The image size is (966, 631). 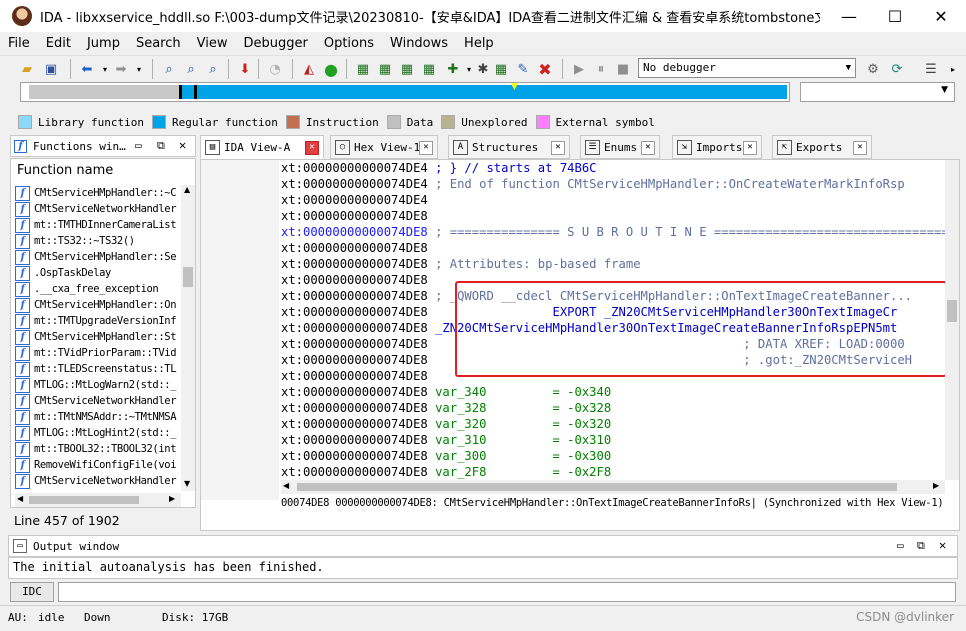 What do you see at coordinates (245, 69) in the screenshot?
I see `arrow-down-icon: ⬇` at bounding box center [245, 69].